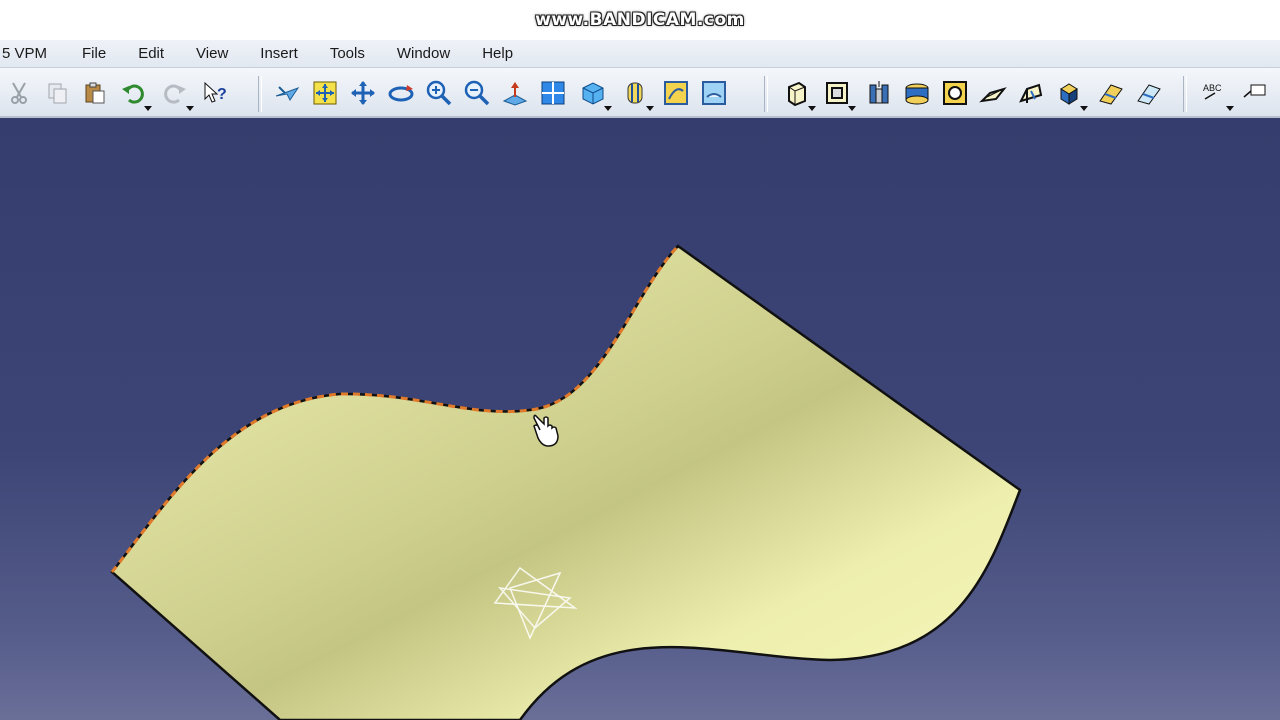 This screenshot has height=720, width=1280. Describe the element at coordinates (553, 93) in the screenshot. I see `multi-view-icon` at that location.